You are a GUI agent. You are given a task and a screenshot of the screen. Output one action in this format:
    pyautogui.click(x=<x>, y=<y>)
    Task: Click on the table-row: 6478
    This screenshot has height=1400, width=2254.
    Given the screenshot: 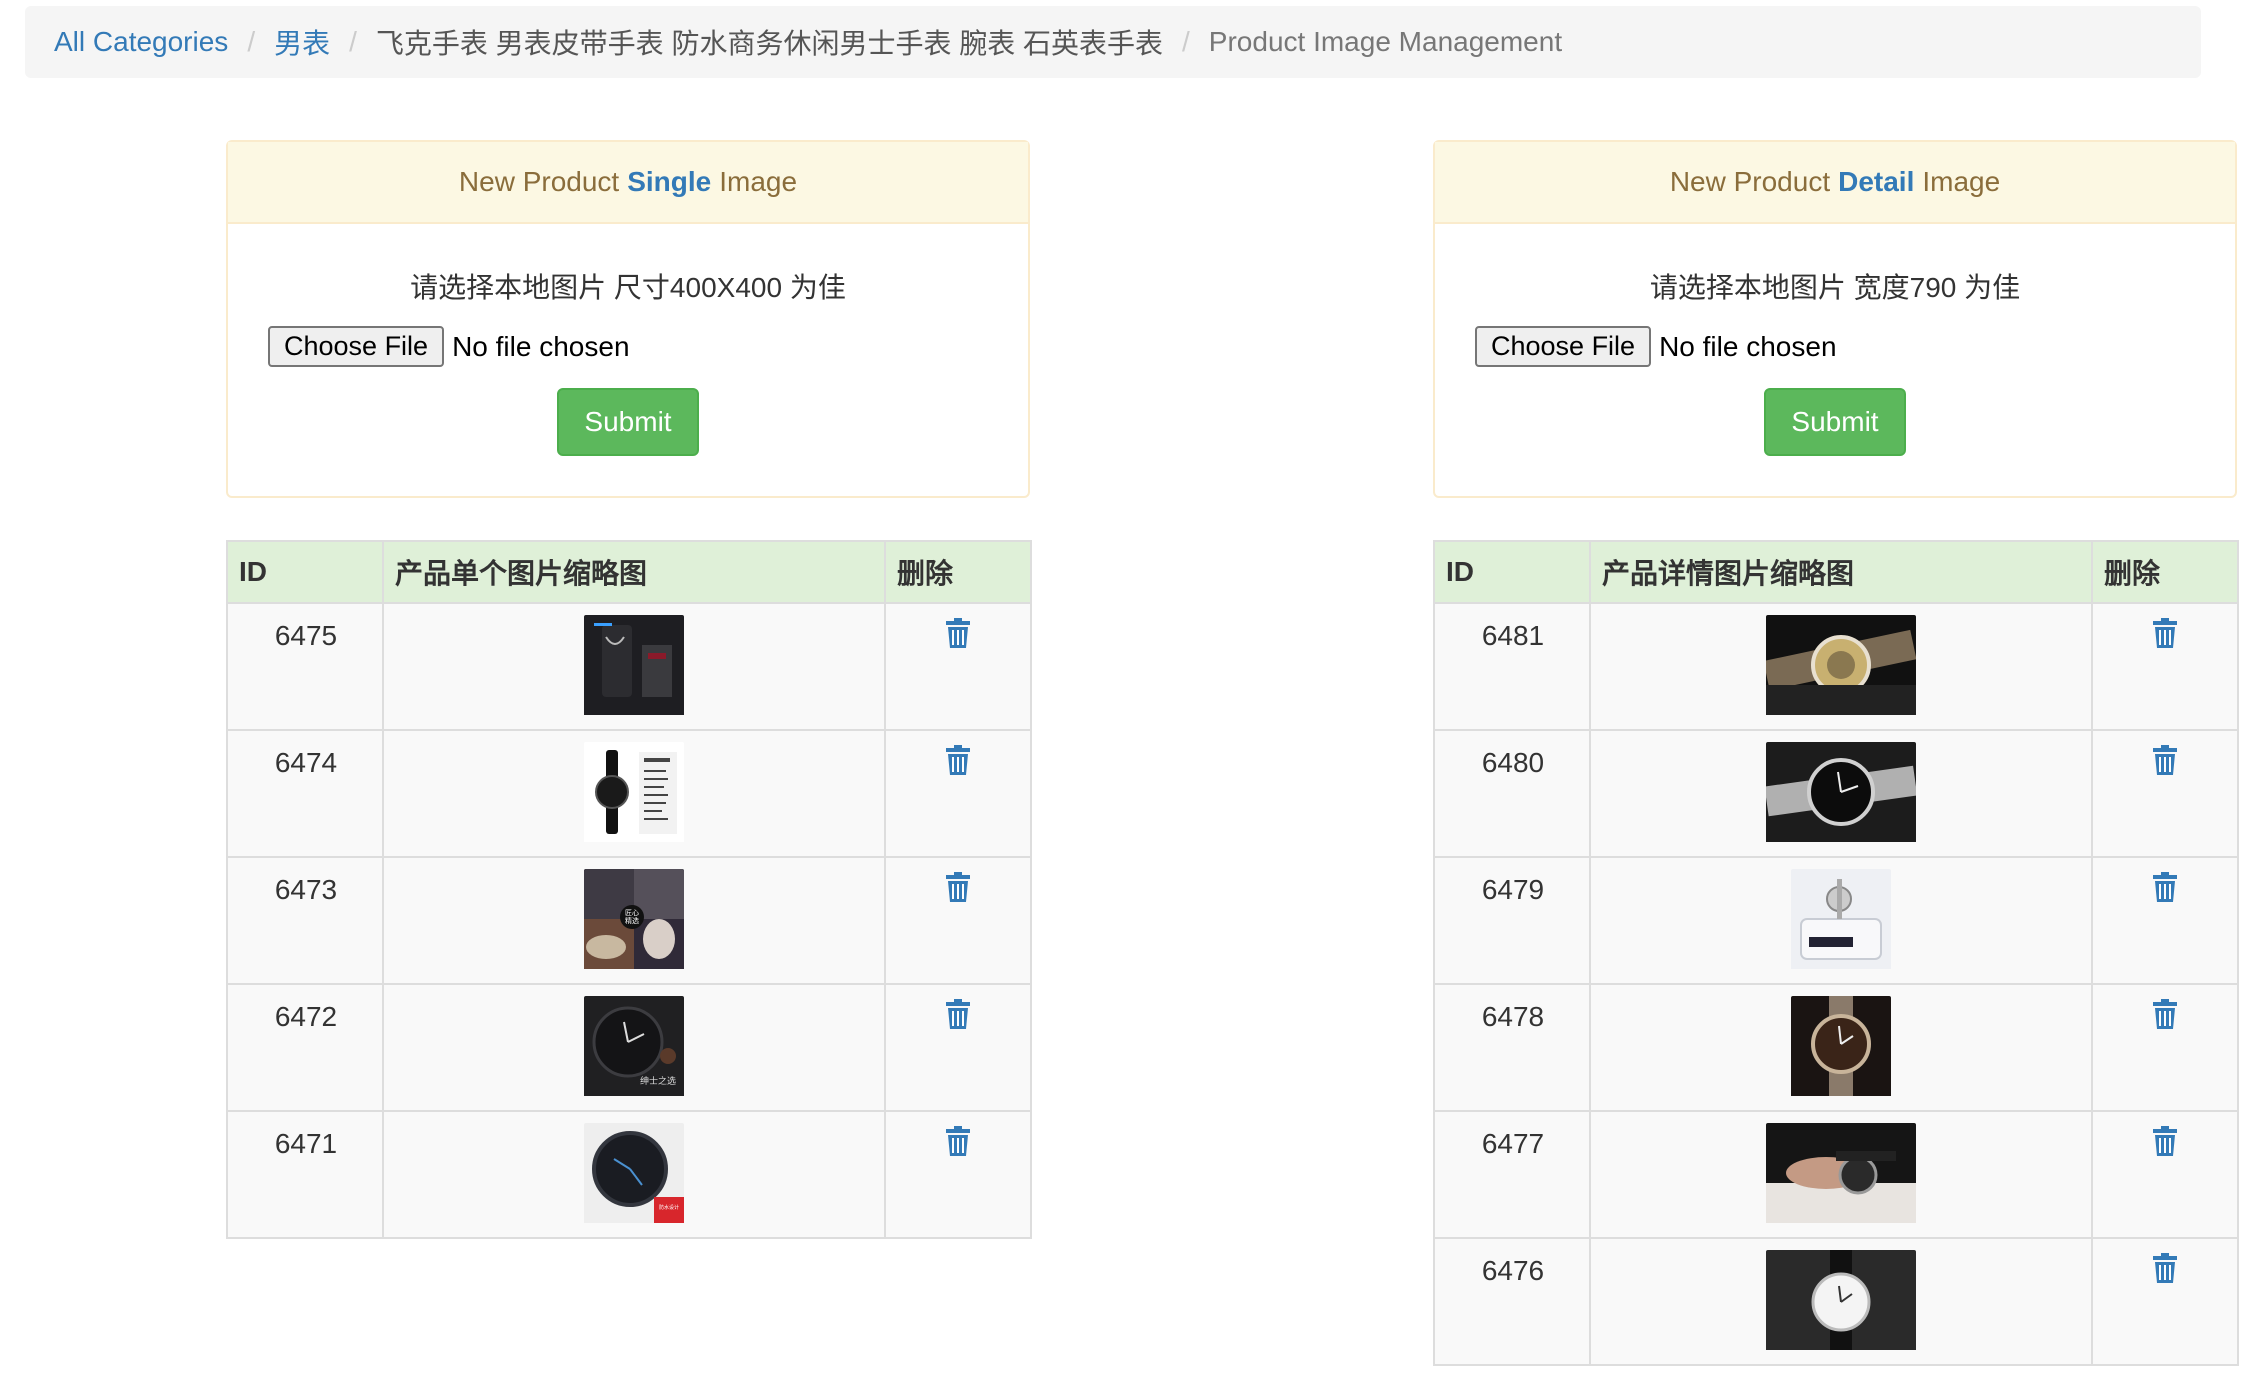 What is the action you would take?
    pyautogui.click(x=1836, y=1047)
    